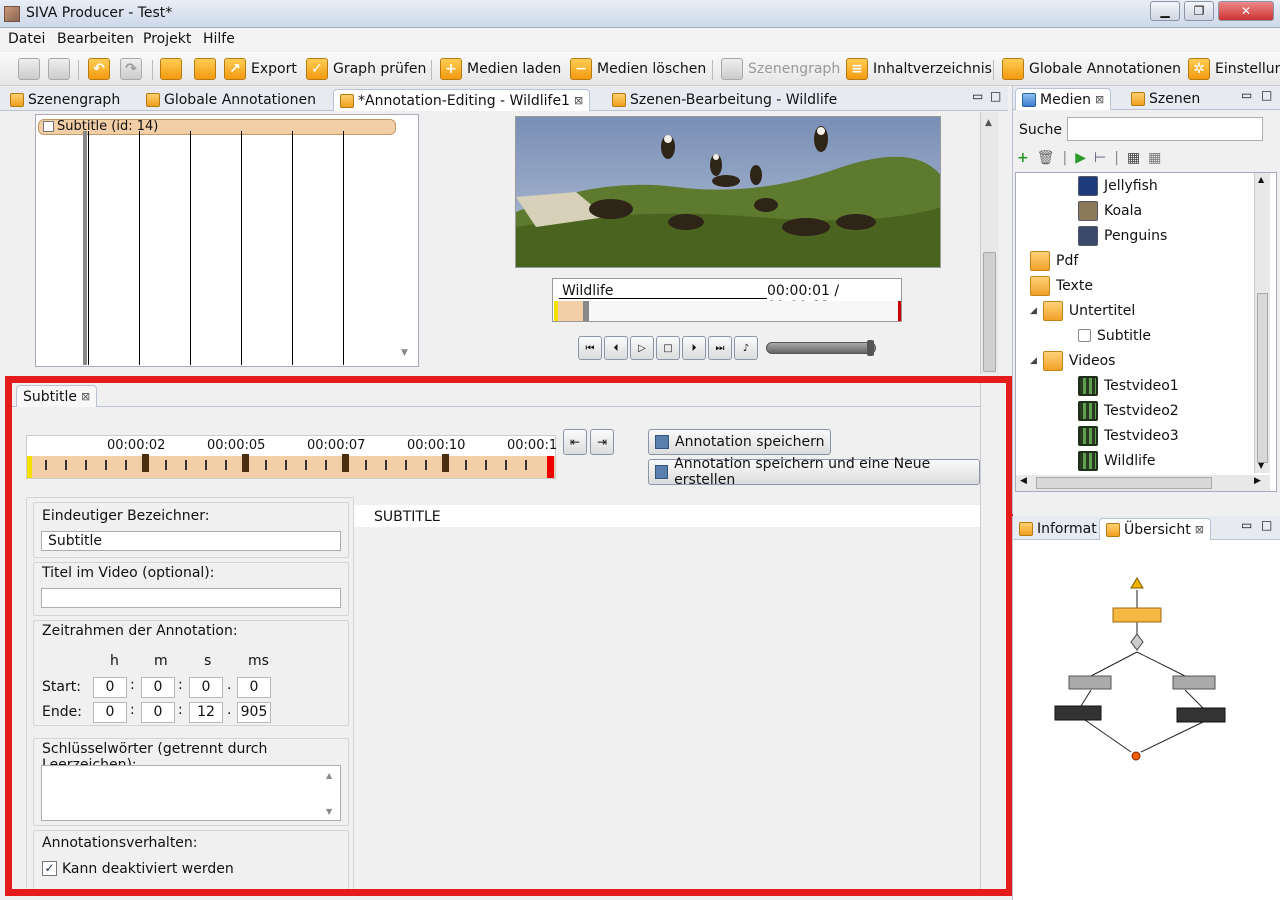 This screenshot has height=900, width=1280. Describe the element at coordinates (1054, 260) in the screenshot. I see `tree-item: Pdf` at that location.